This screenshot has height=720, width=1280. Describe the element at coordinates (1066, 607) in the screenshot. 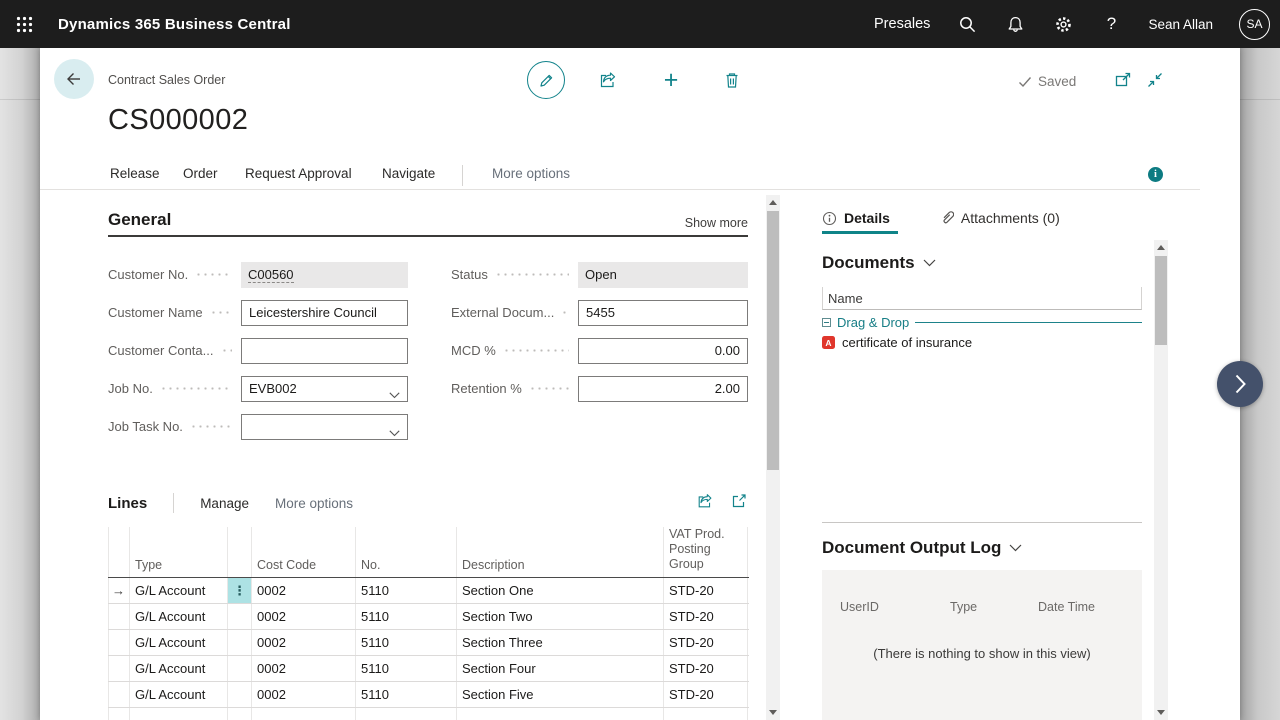

I see `log-col-datetime: Date Time` at that location.